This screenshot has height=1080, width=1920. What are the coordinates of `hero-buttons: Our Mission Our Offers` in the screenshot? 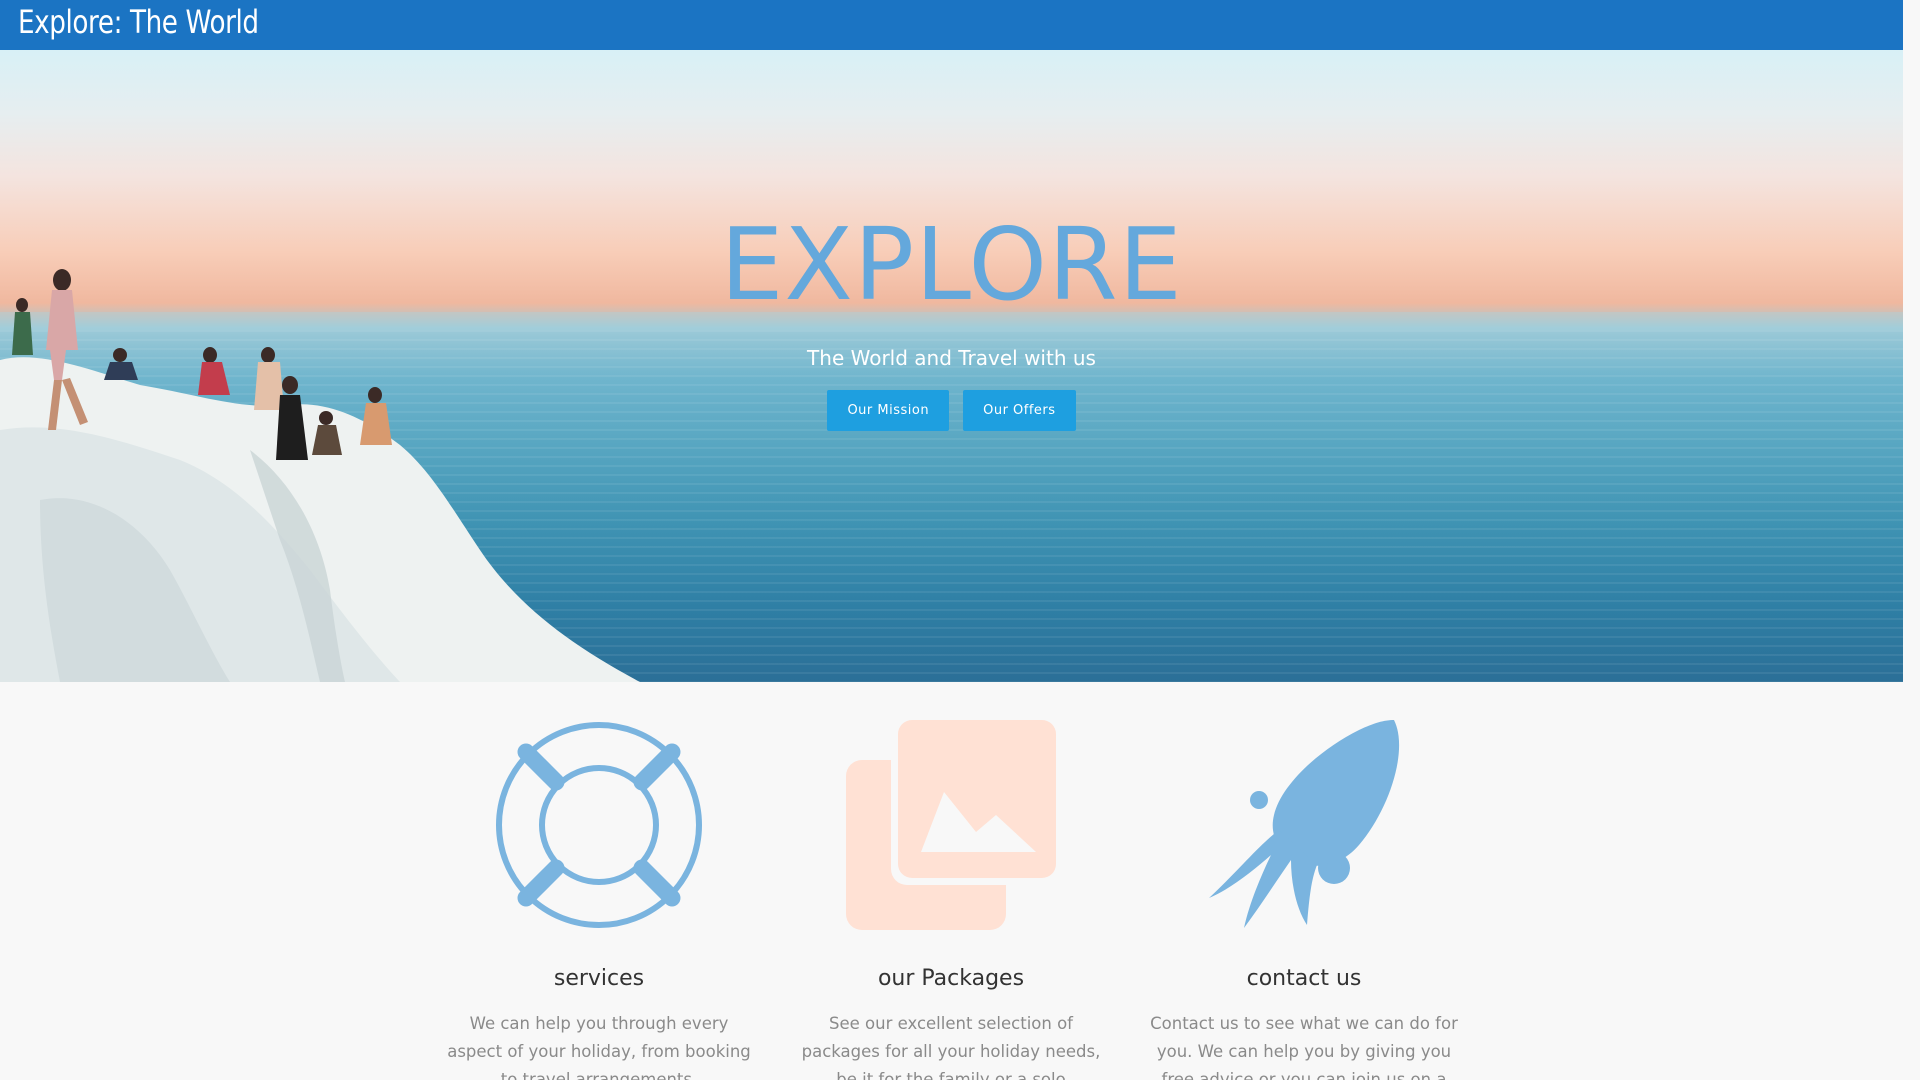 It's located at (951, 410).